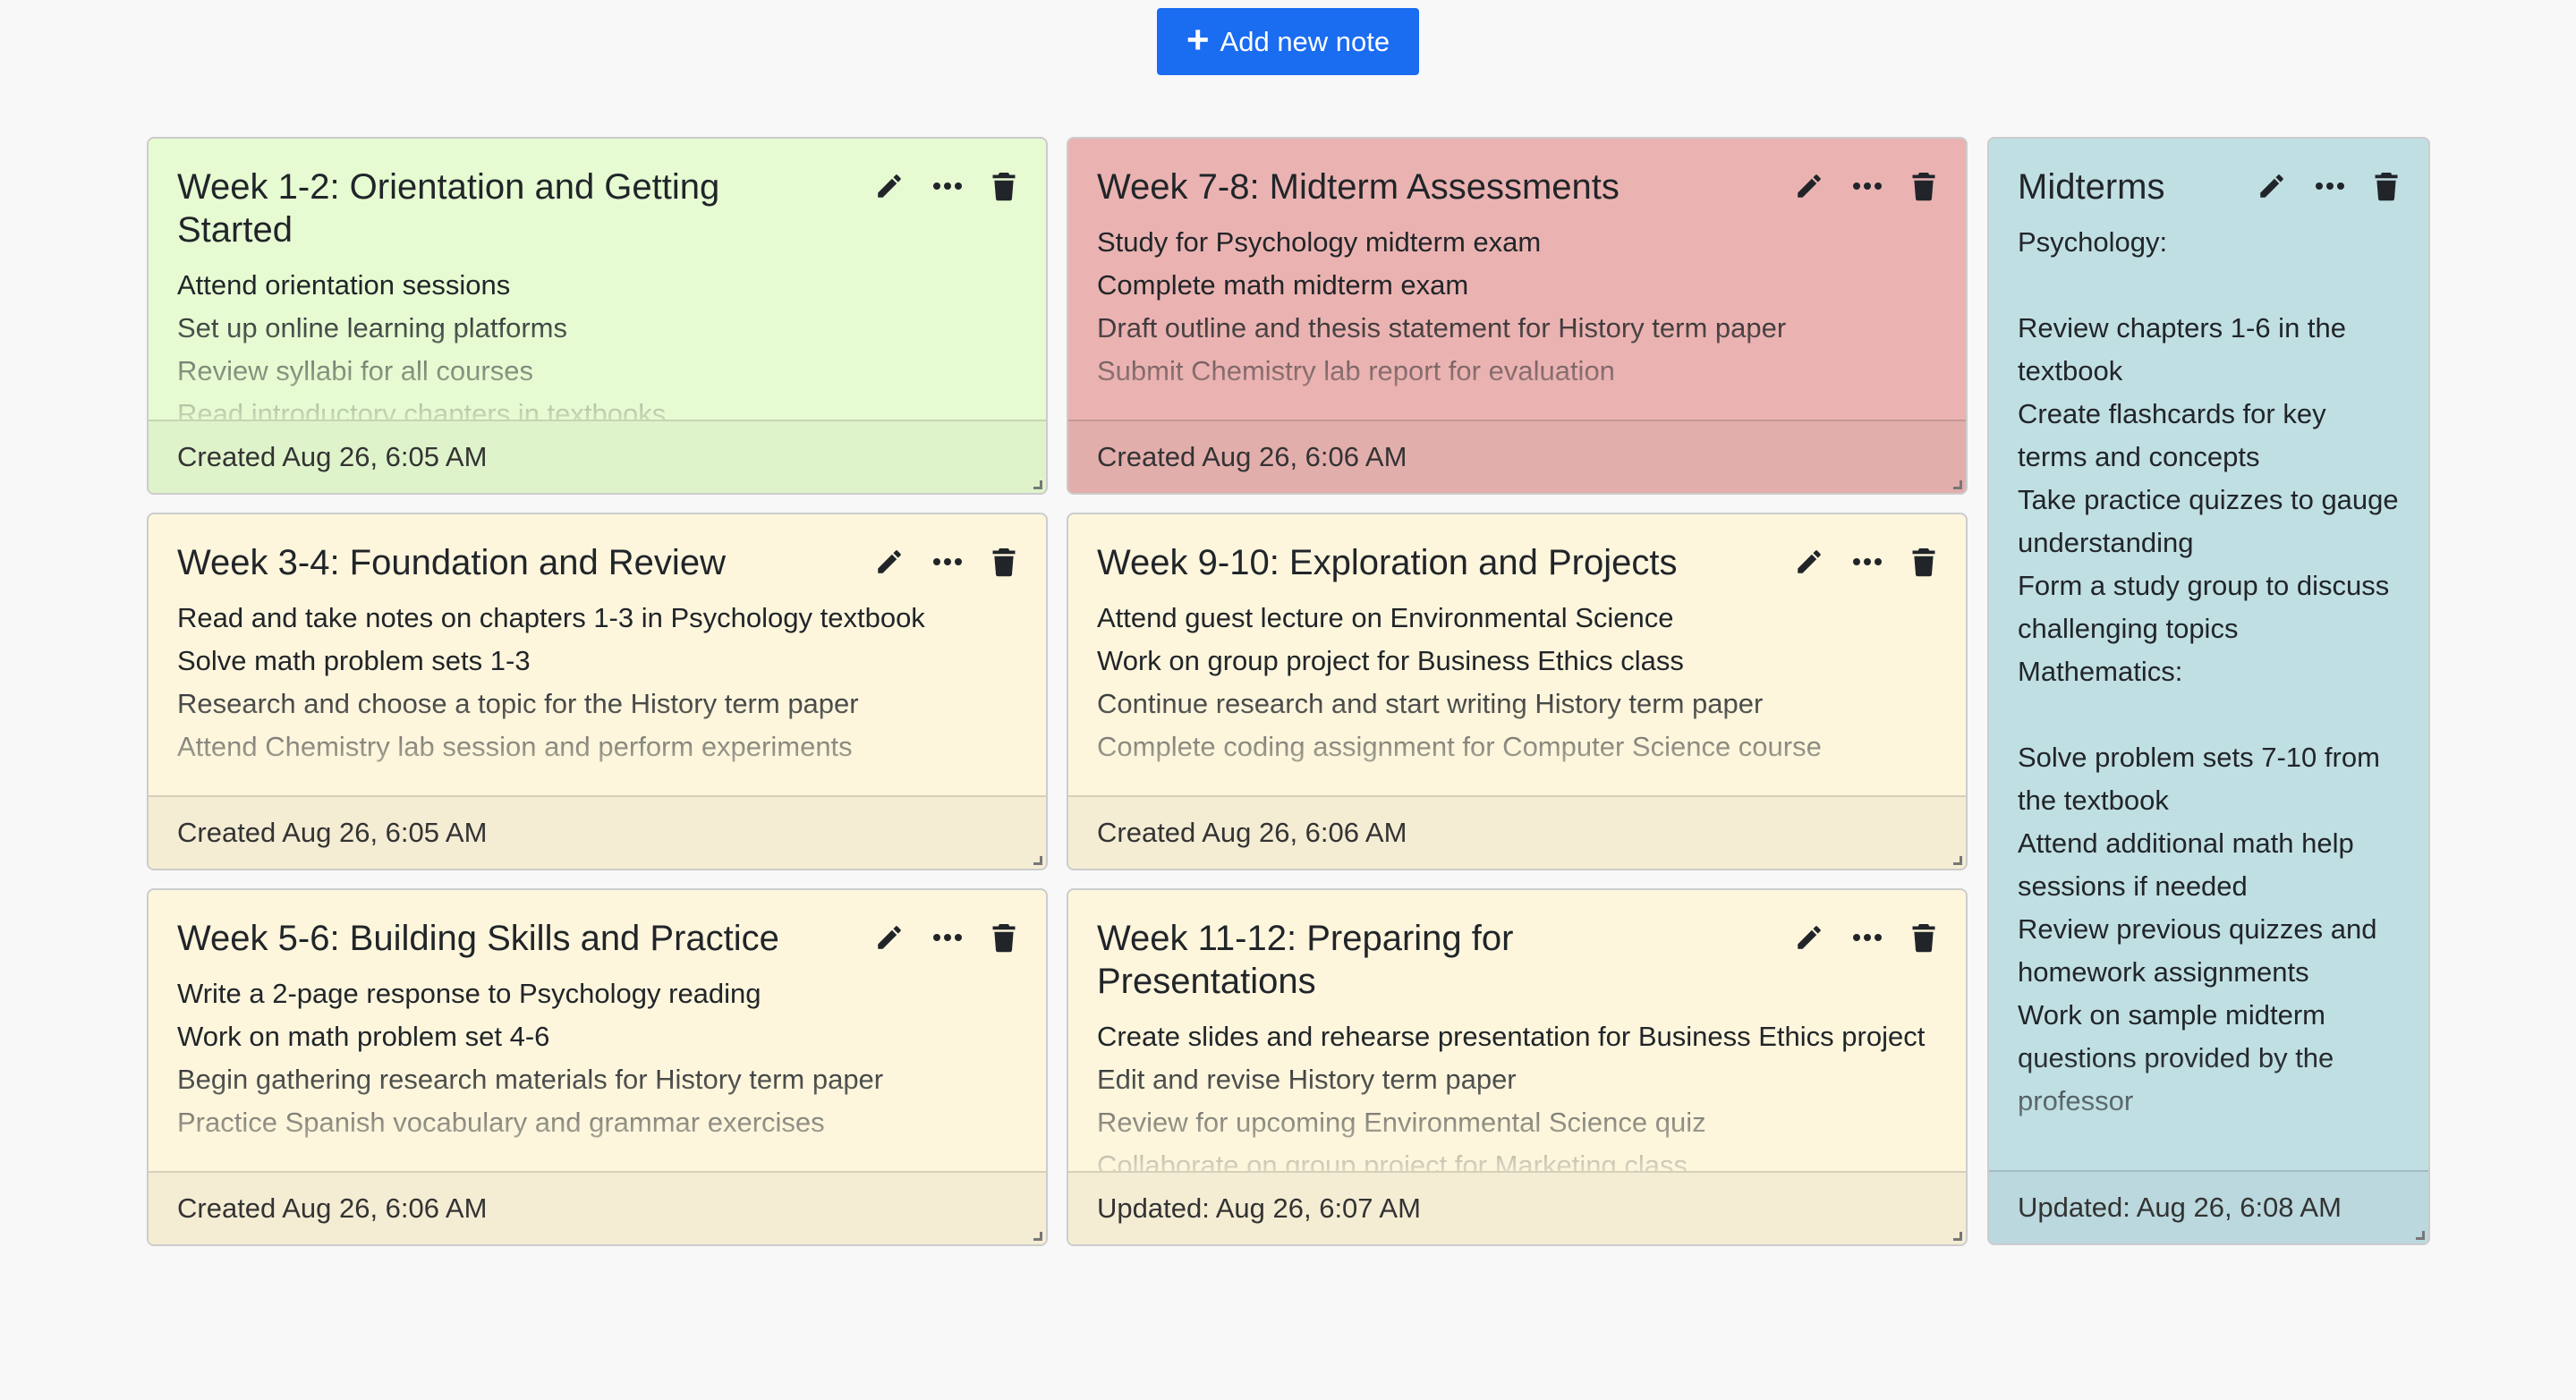 The image size is (2576, 1400). Describe the element at coordinates (1517, 960) in the screenshot. I see `note-header: Week 11-12: Preparing for Presentations` at that location.